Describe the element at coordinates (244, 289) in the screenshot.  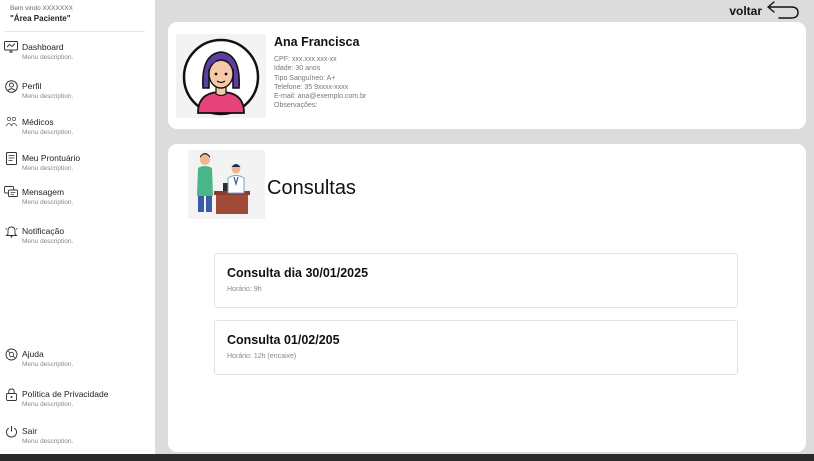
I see `appointment-time: Horário: 9h` at that location.